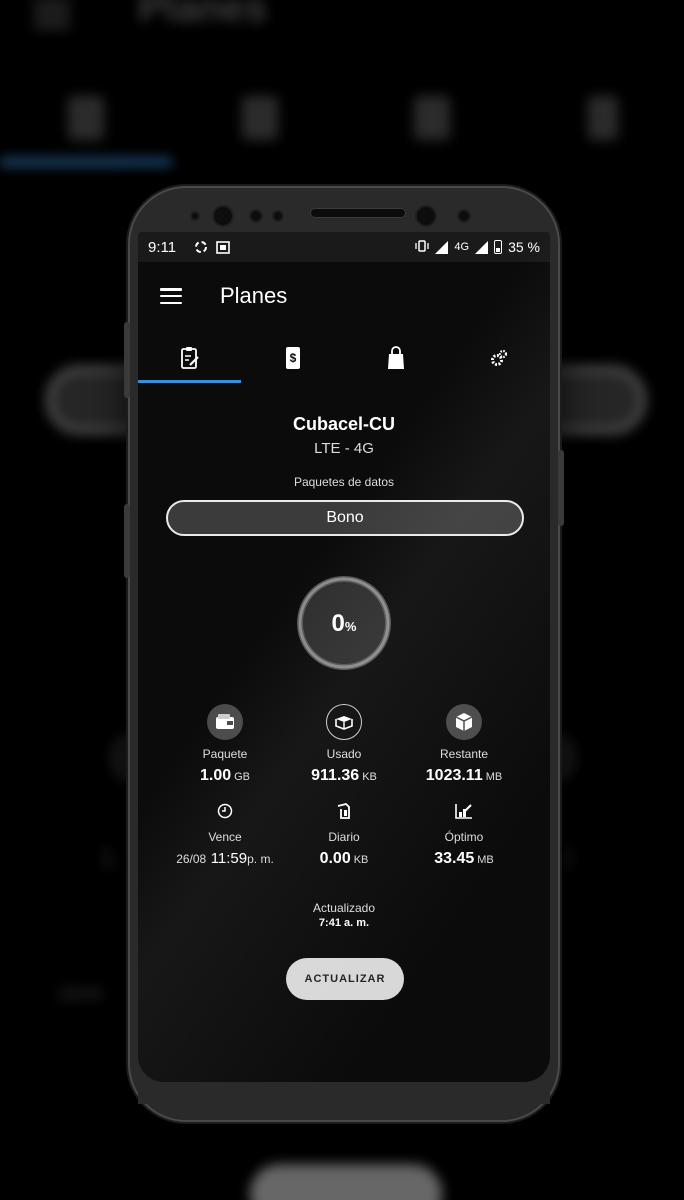 The height and width of the screenshot is (1200, 684). I want to click on stat-label: Restante, so click(464, 754).